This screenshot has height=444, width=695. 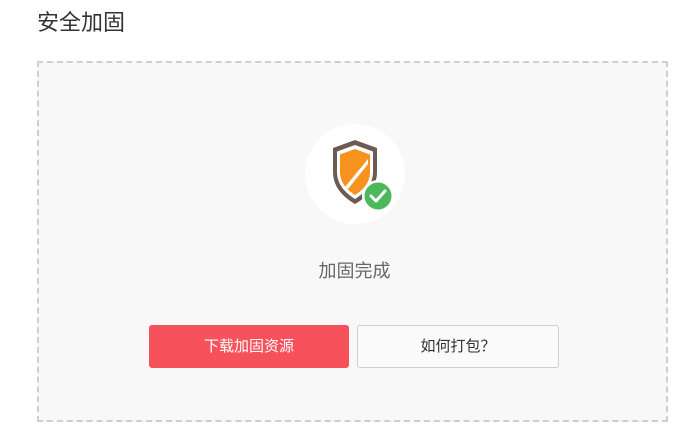 I want to click on status-text: 加固完成, so click(x=354, y=271).